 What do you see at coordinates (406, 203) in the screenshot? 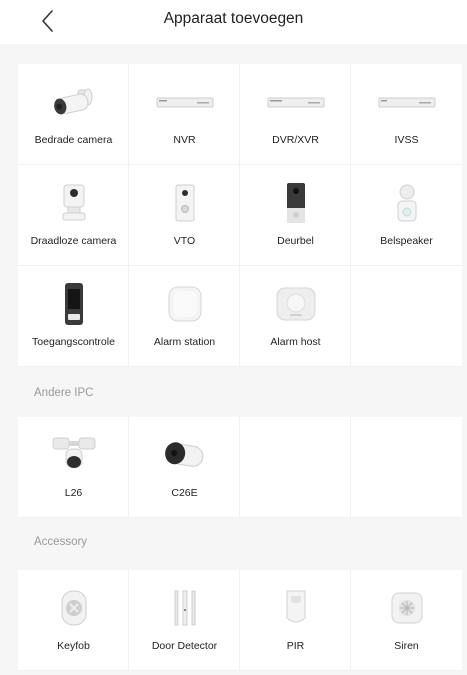
I see `chime-speaker-icon` at bounding box center [406, 203].